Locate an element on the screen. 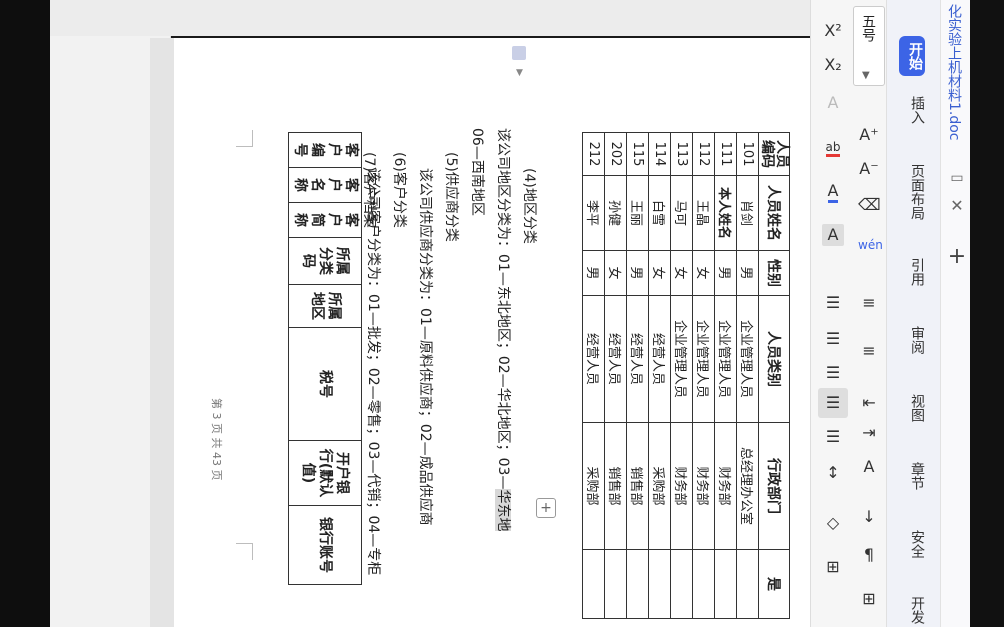  subscript-icon: X₂ is located at coordinates (833, 65).